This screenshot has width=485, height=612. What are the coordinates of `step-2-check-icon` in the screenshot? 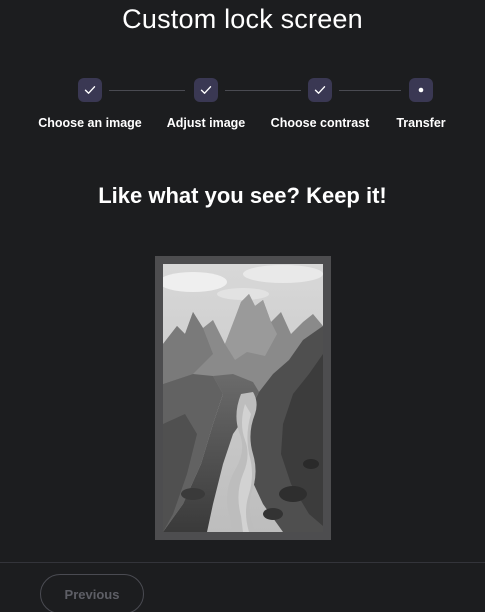 It's located at (206, 90).